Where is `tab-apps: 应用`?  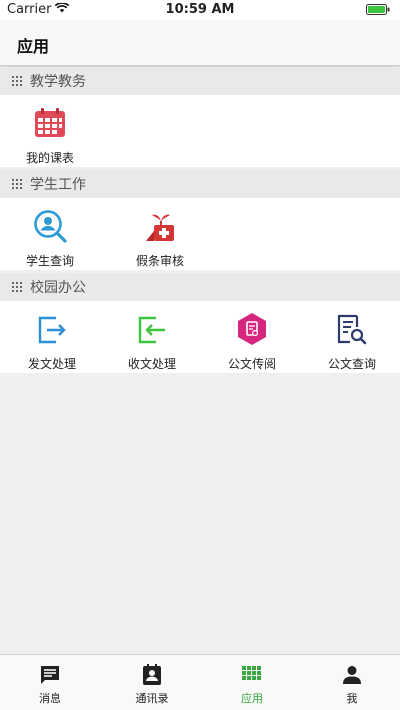
tab-apps: 应用 is located at coordinates (252, 682).